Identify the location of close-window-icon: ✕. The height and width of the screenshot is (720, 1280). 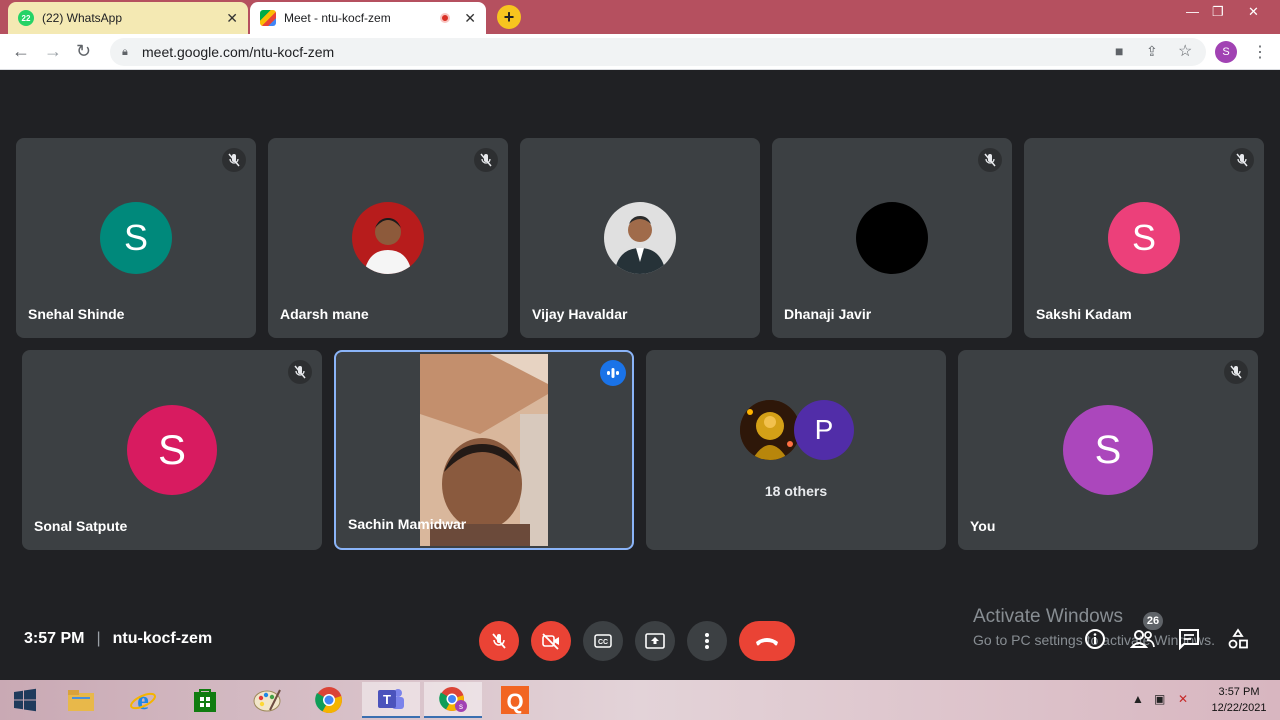
(1253, 12).